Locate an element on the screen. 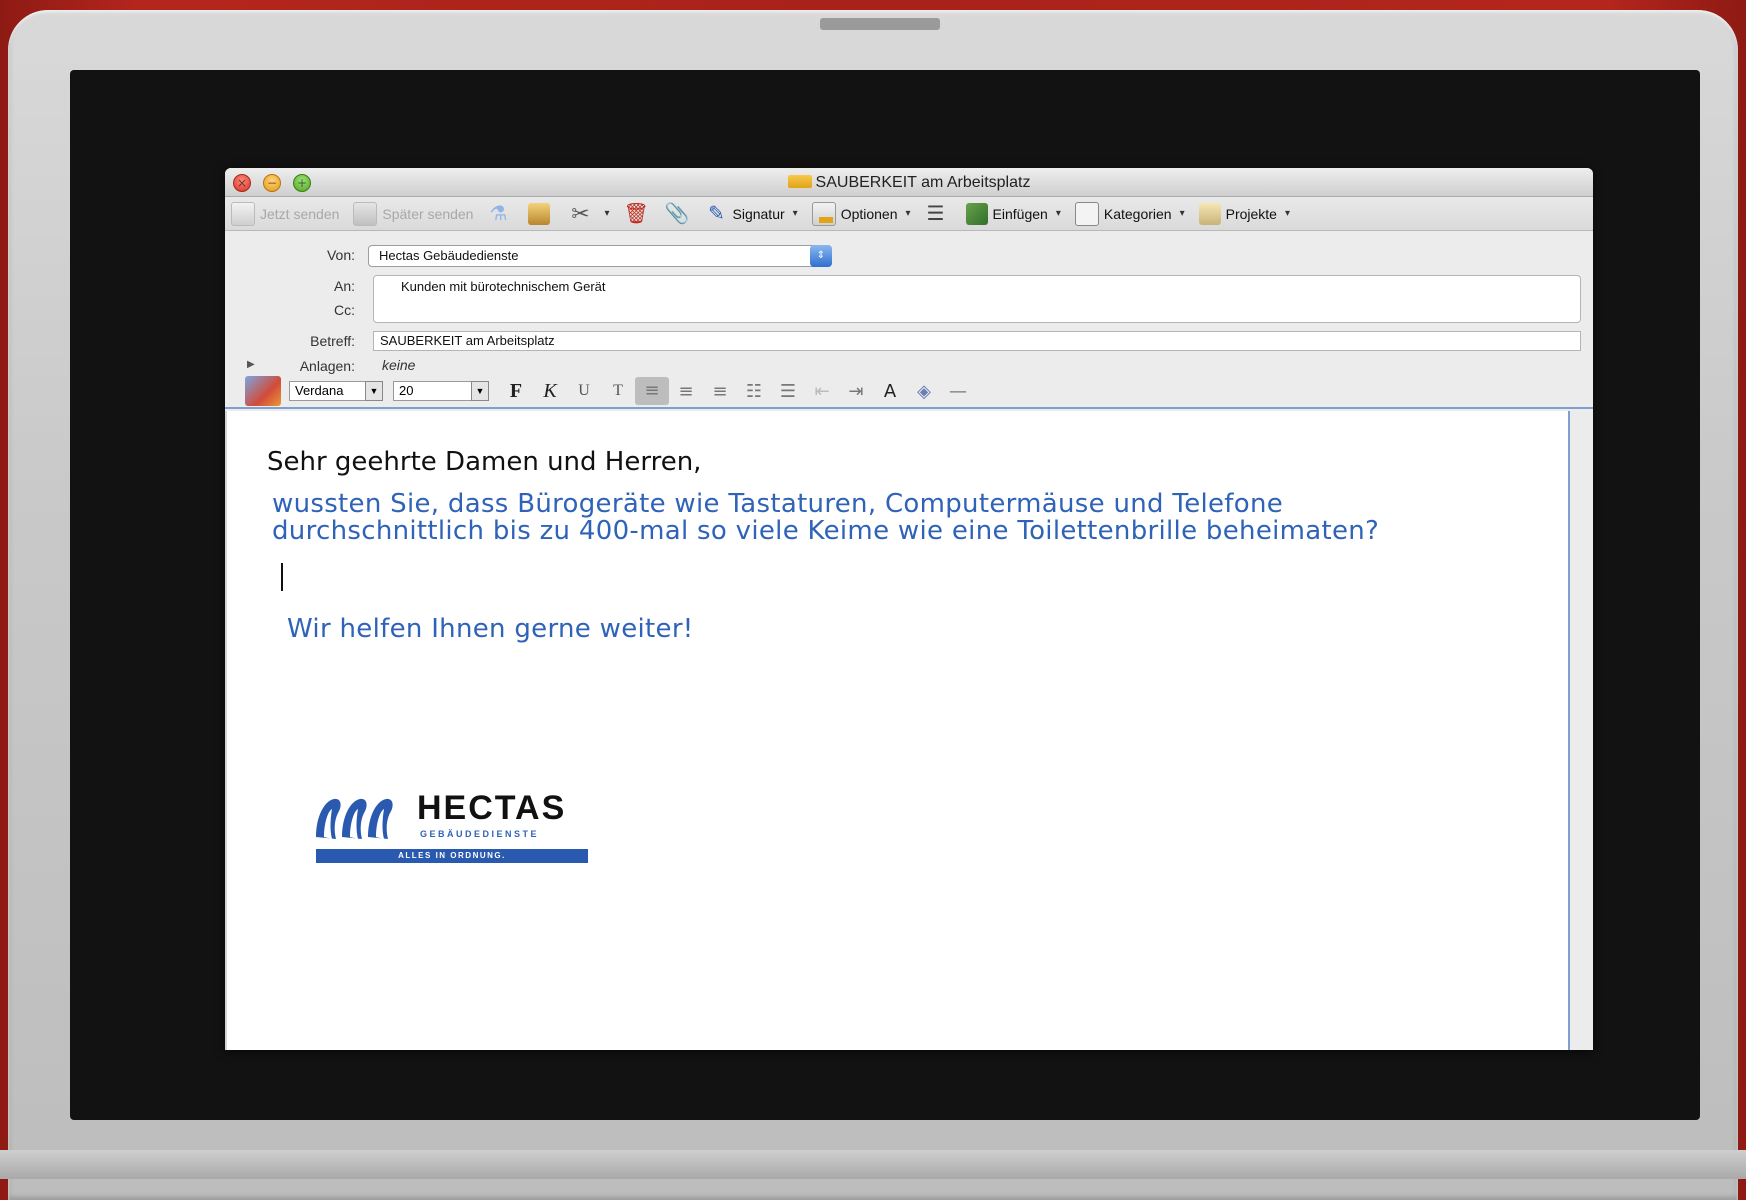 This screenshot has width=1746, height=1200. italic-button: K is located at coordinates (550, 391).